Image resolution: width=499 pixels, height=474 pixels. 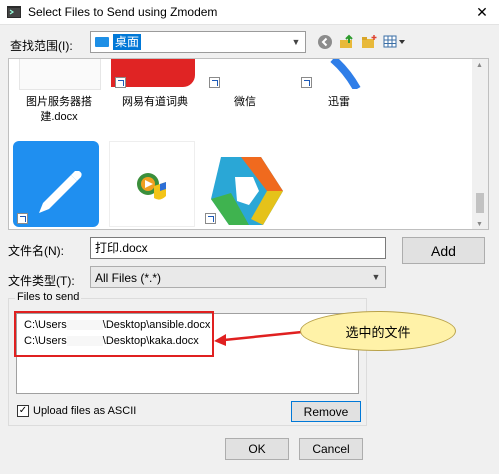 What do you see at coordinates (114, 334) in the screenshot?
I see `annotation-highlight-box` at bounding box center [114, 334].